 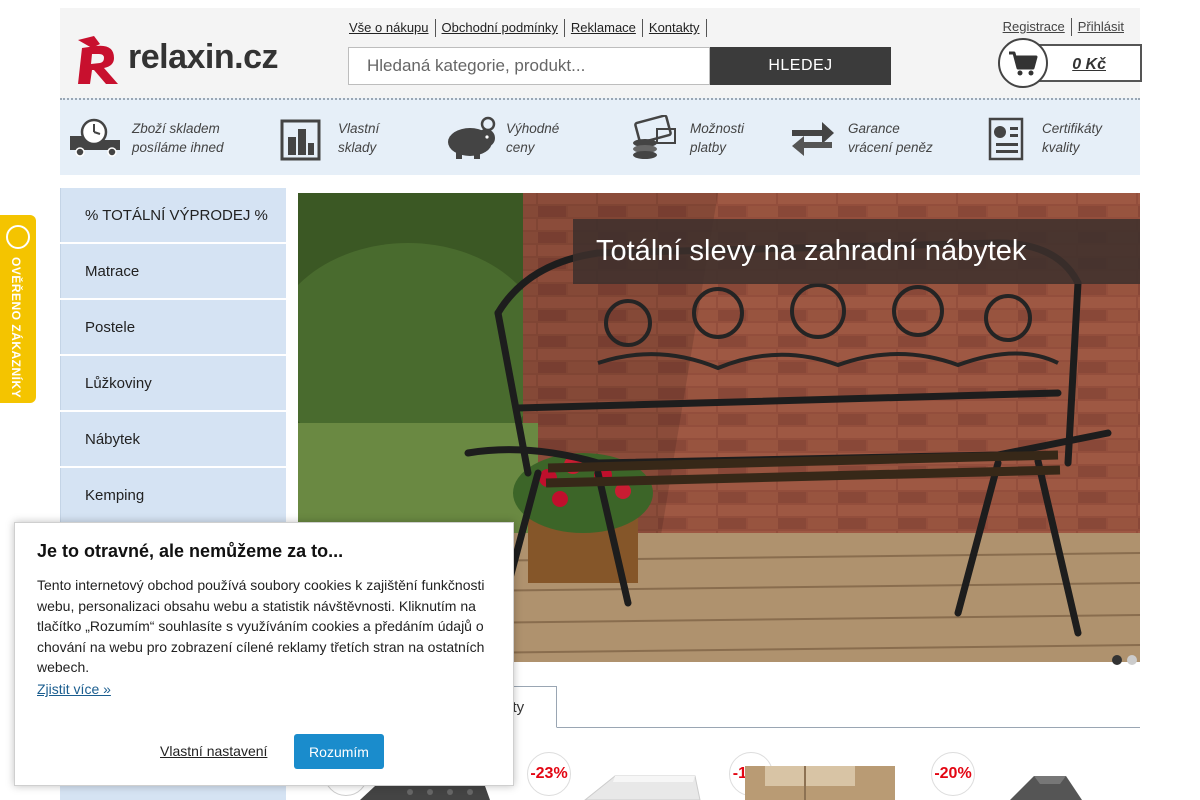 What do you see at coordinates (890, 147) in the screenshot?
I see `benefit-line: vrácení peněz` at bounding box center [890, 147].